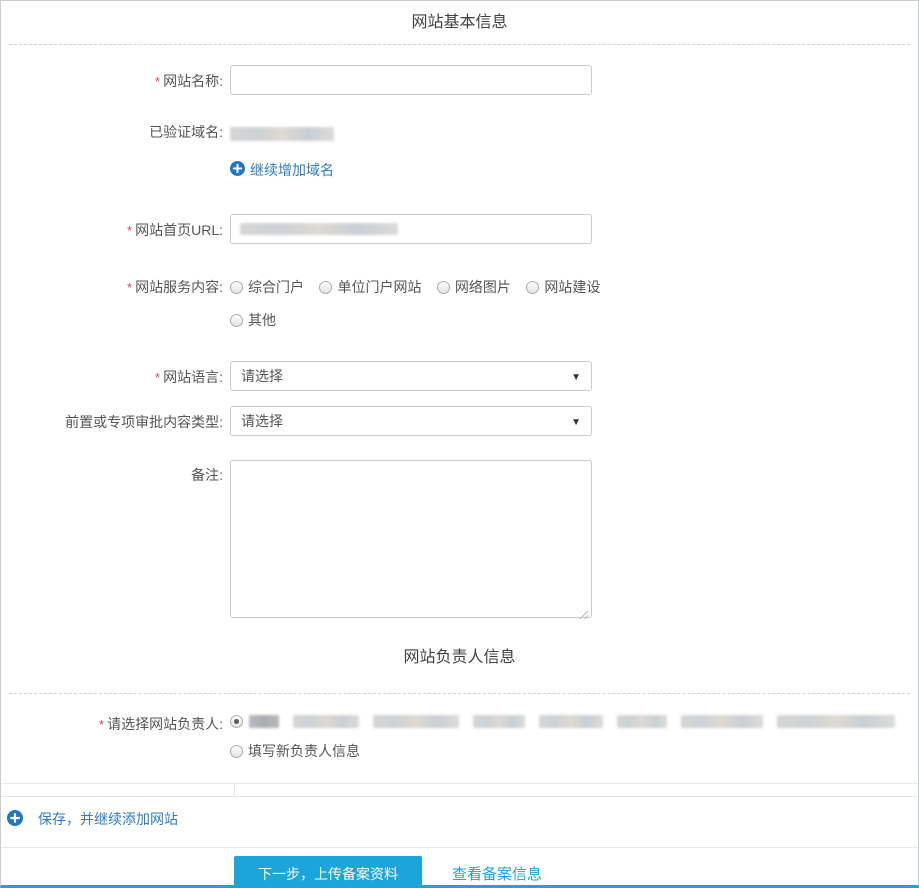 Image resolution: width=919 pixels, height=888 pixels. I want to click on save-and-add-site-label: 保存，并继续添加网站, so click(108, 819).